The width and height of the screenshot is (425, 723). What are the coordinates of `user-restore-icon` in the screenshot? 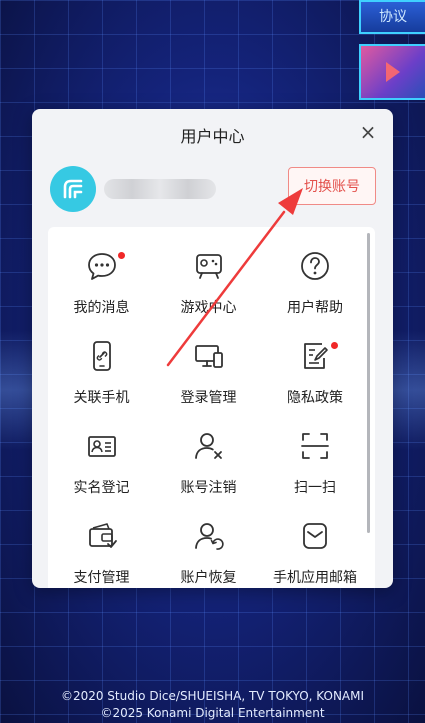 It's located at (209, 536).